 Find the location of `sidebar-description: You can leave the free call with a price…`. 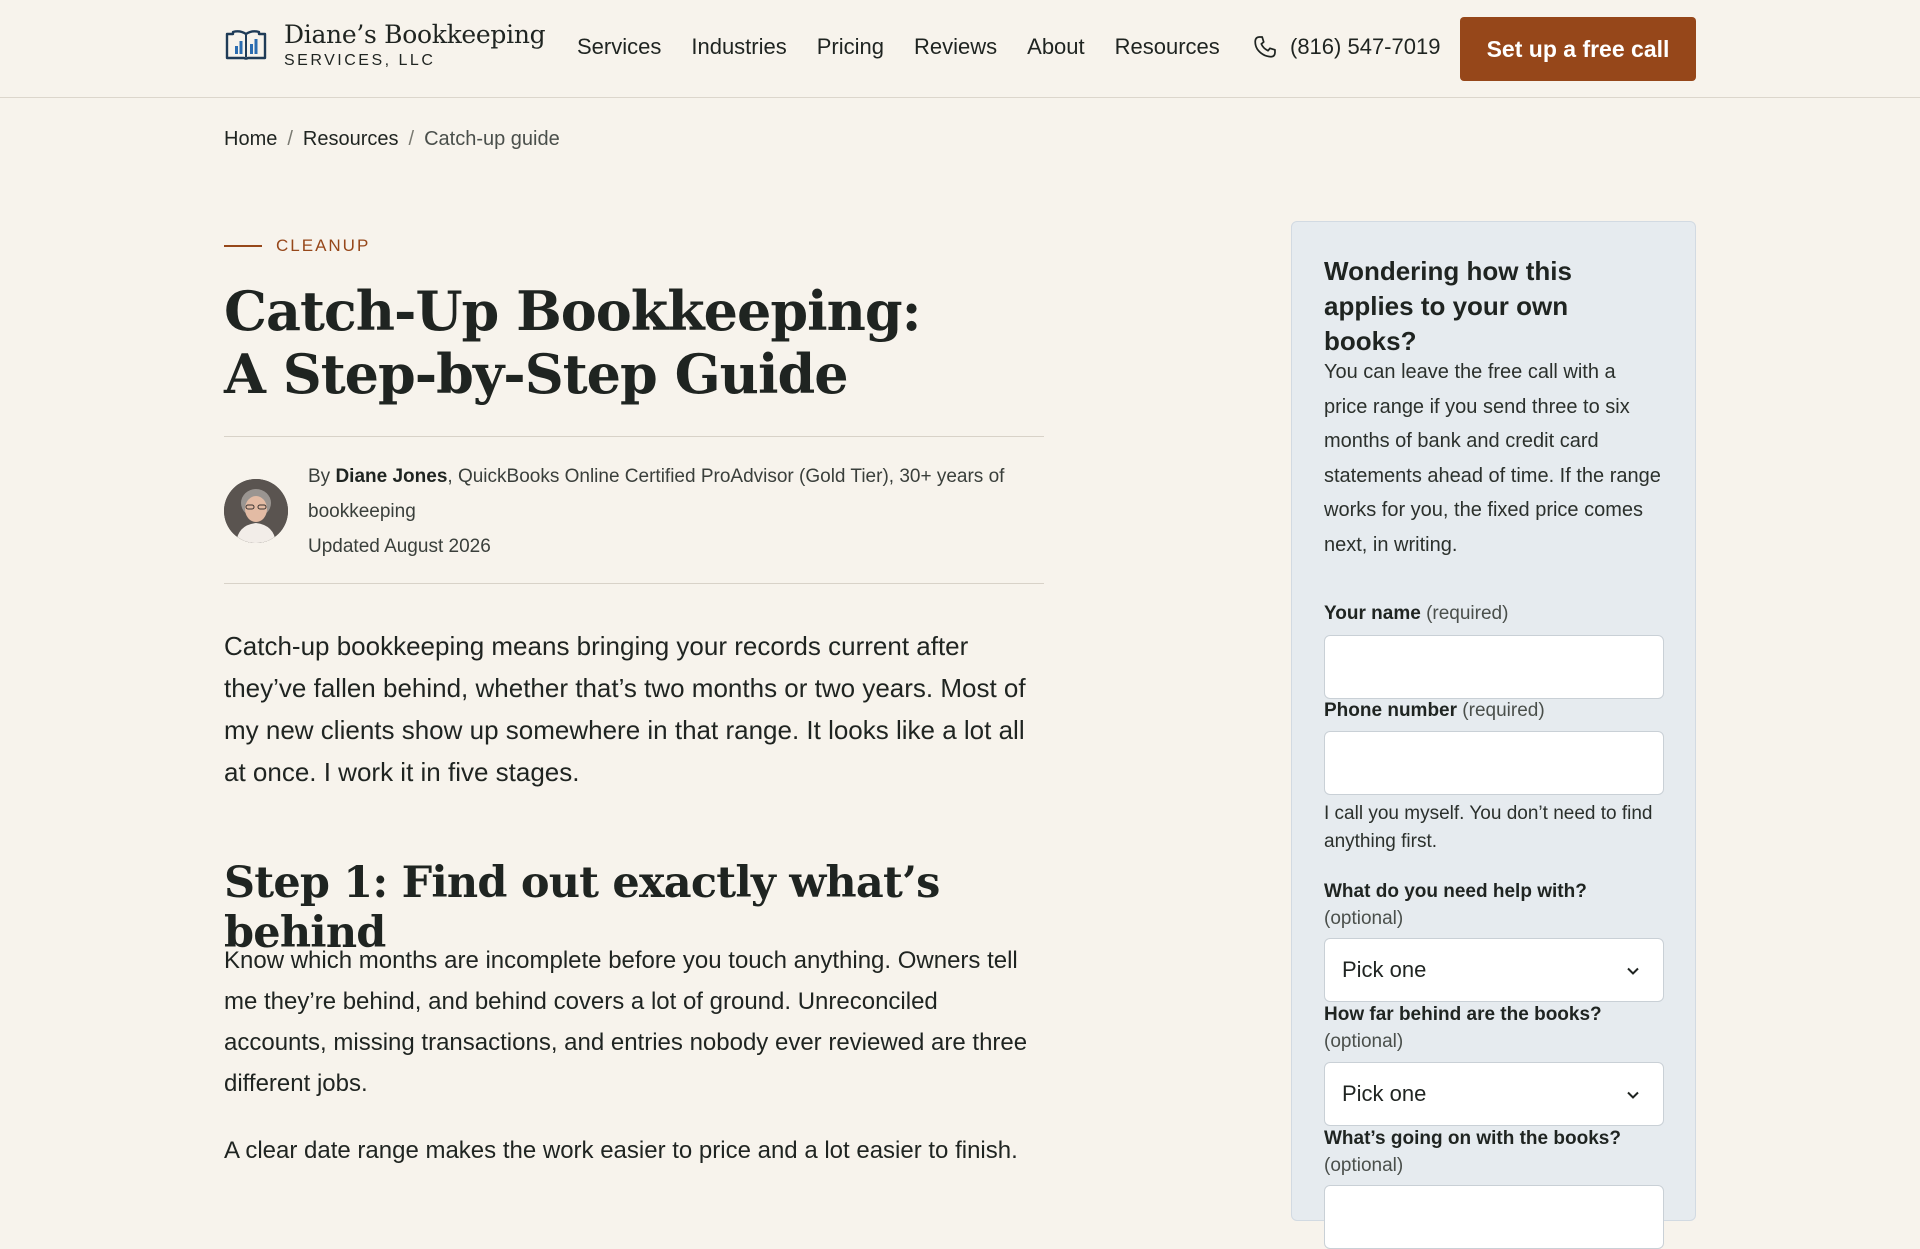

sidebar-description: You can leave the free call with a price… is located at coordinates (1492, 458).